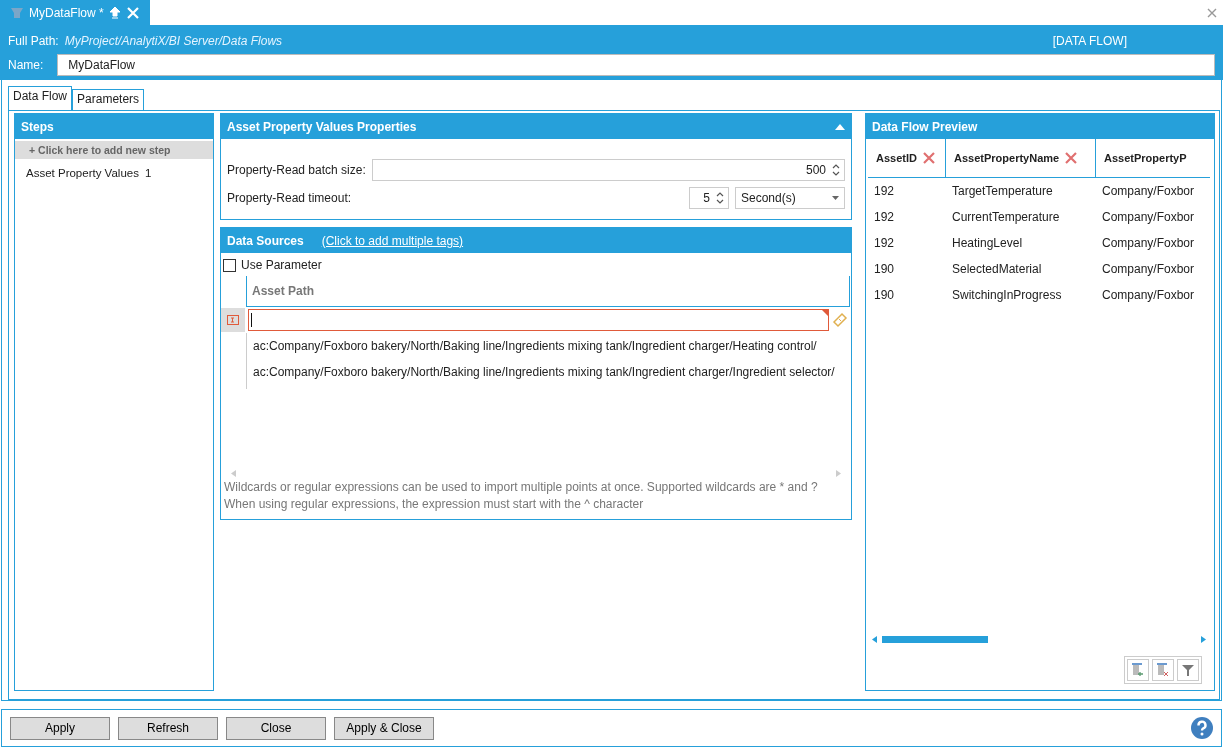 This screenshot has width=1223, height=750. I want to click on properties-header: Asset Property Values Properties, so click(322, 126).